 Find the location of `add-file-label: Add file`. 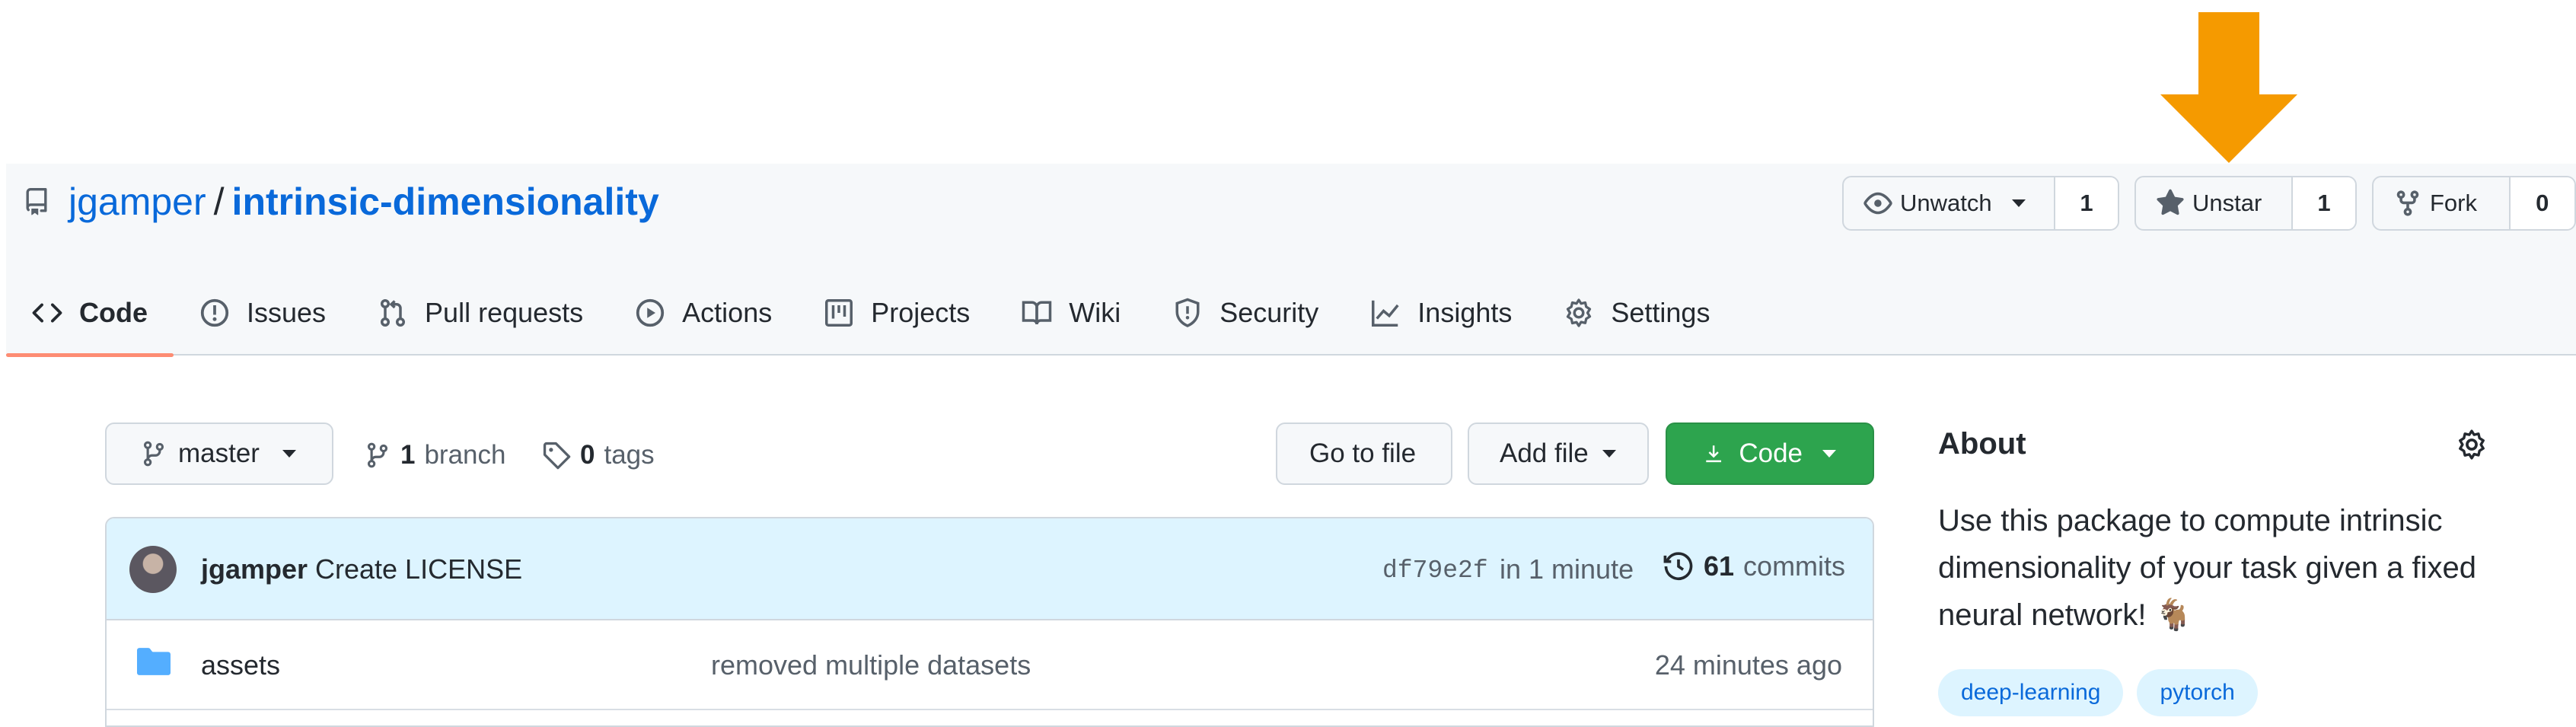

add-file-label: Add file is located at coordinates (1545, 453).